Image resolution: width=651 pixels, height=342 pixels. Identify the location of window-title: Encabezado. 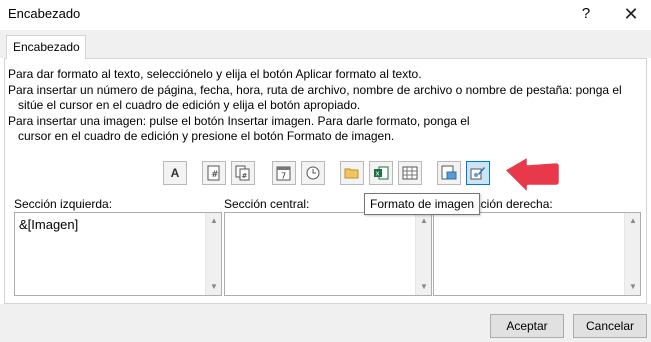
(44, 13).